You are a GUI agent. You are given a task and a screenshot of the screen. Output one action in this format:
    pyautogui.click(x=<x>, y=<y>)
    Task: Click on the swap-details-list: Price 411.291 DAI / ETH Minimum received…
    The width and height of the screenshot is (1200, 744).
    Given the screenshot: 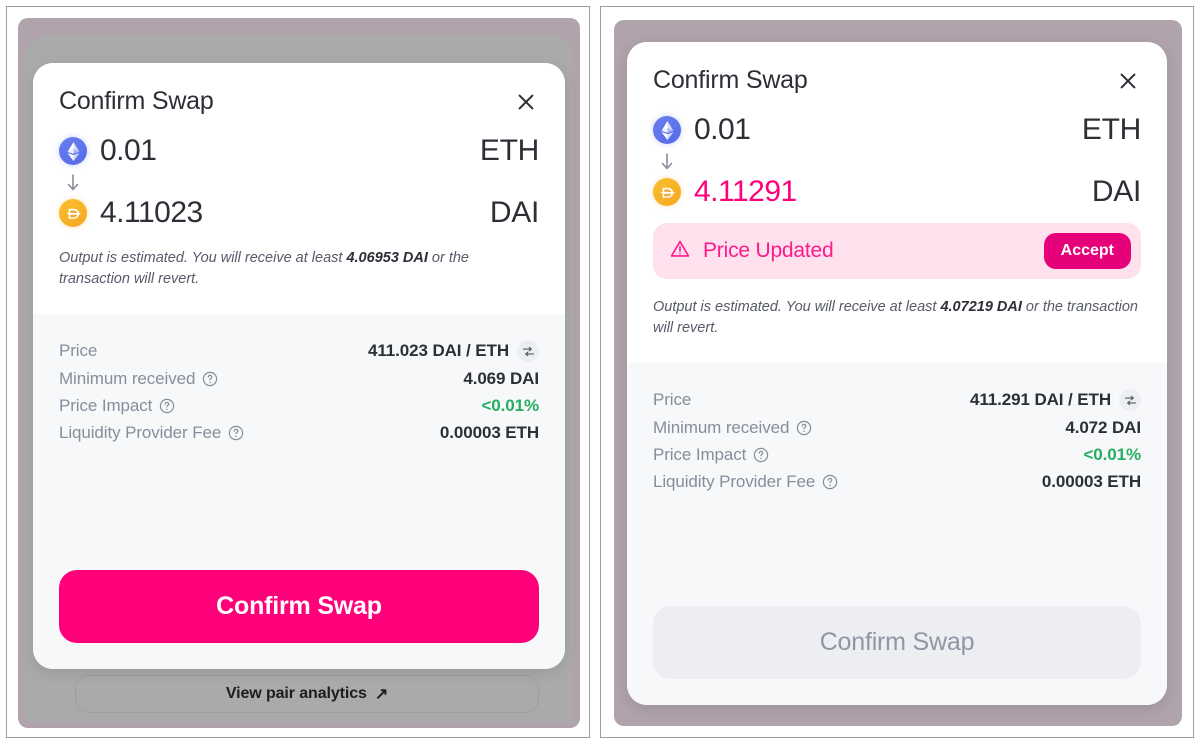 What is the action you would take?
    pyautogui.click(x=897, y=471)
    